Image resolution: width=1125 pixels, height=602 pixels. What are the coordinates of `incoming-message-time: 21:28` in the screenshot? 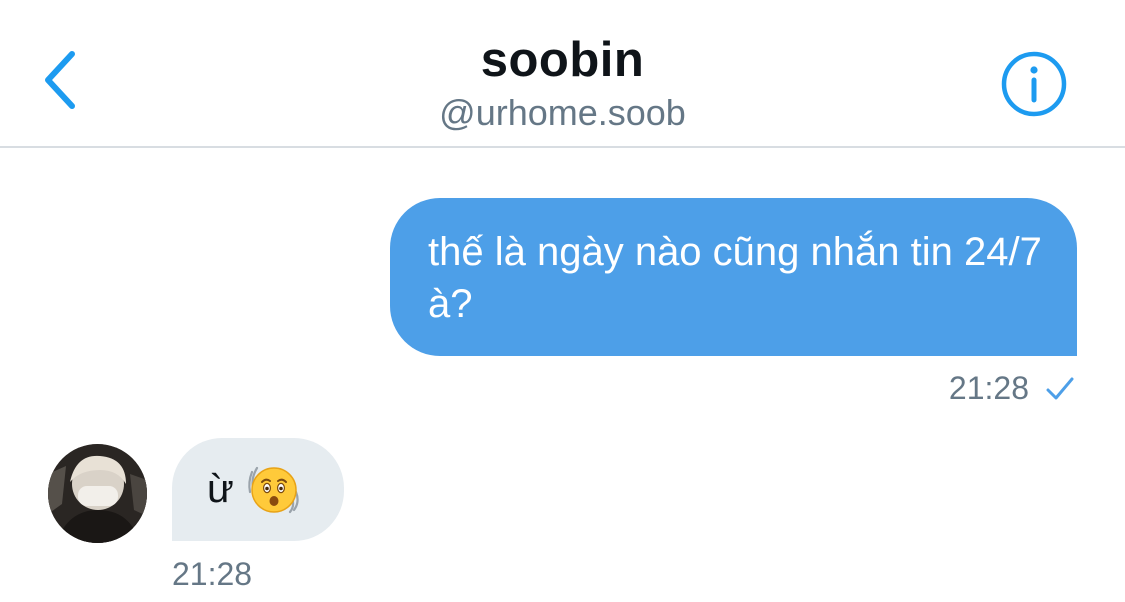 It's located at (212, 574).